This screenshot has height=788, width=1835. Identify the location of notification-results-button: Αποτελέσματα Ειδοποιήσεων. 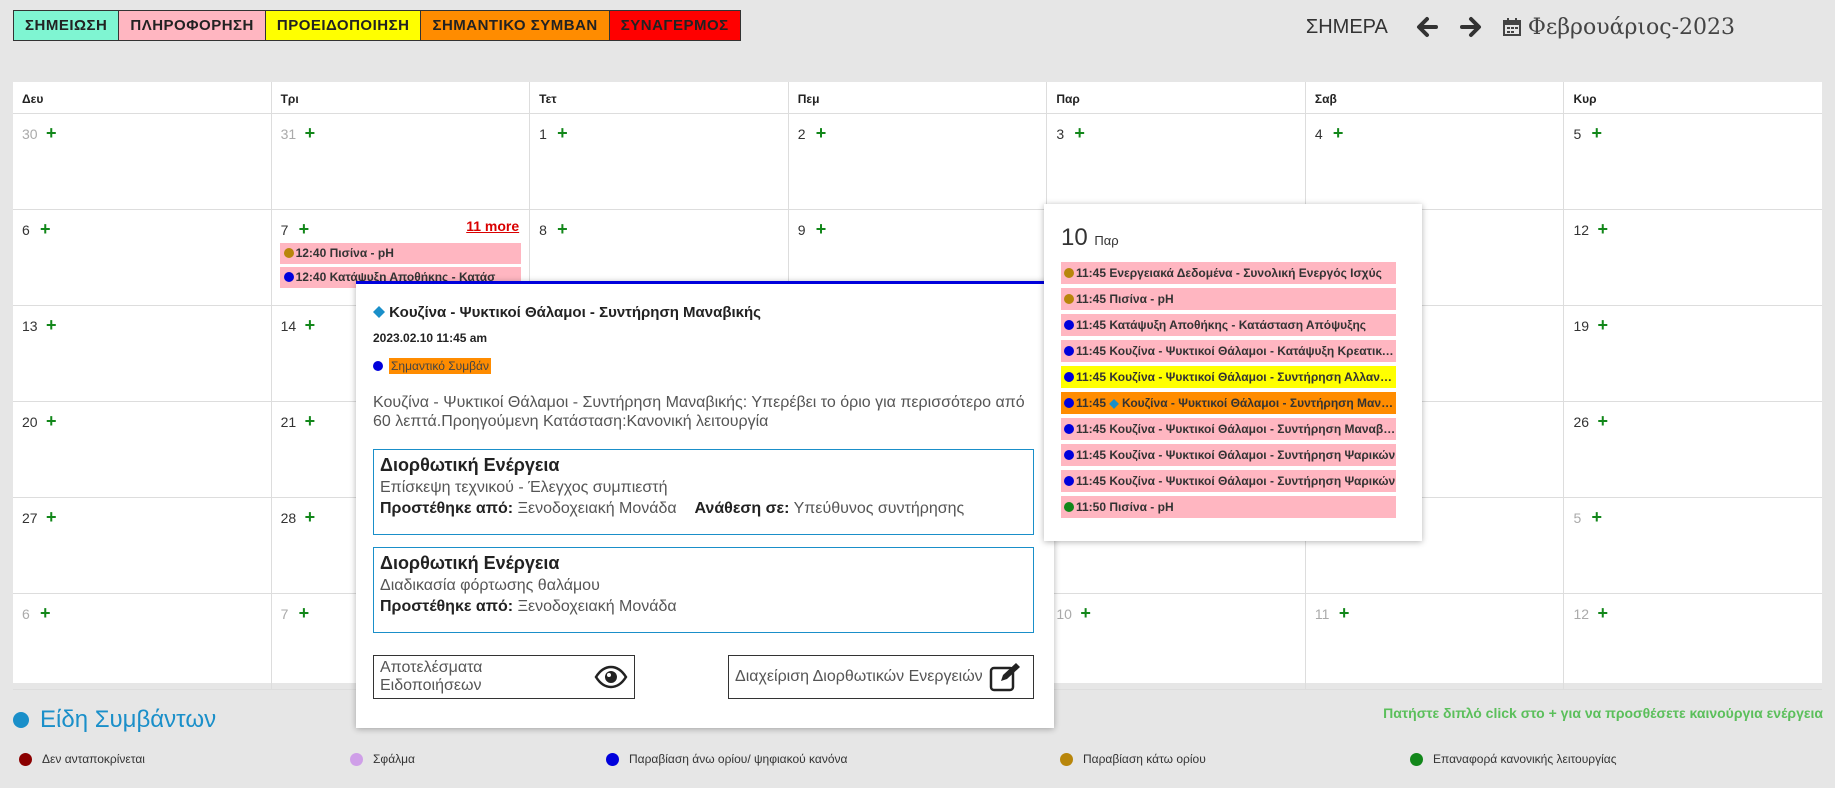
(504, 677).